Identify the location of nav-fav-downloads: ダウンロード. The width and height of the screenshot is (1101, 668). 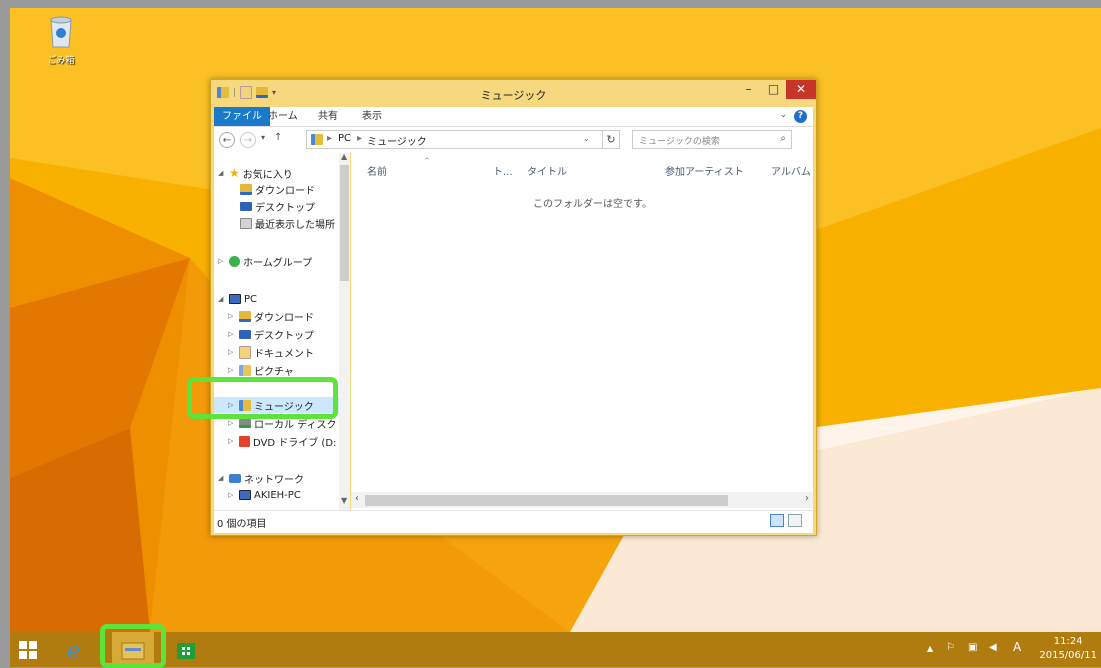
(277, 189).